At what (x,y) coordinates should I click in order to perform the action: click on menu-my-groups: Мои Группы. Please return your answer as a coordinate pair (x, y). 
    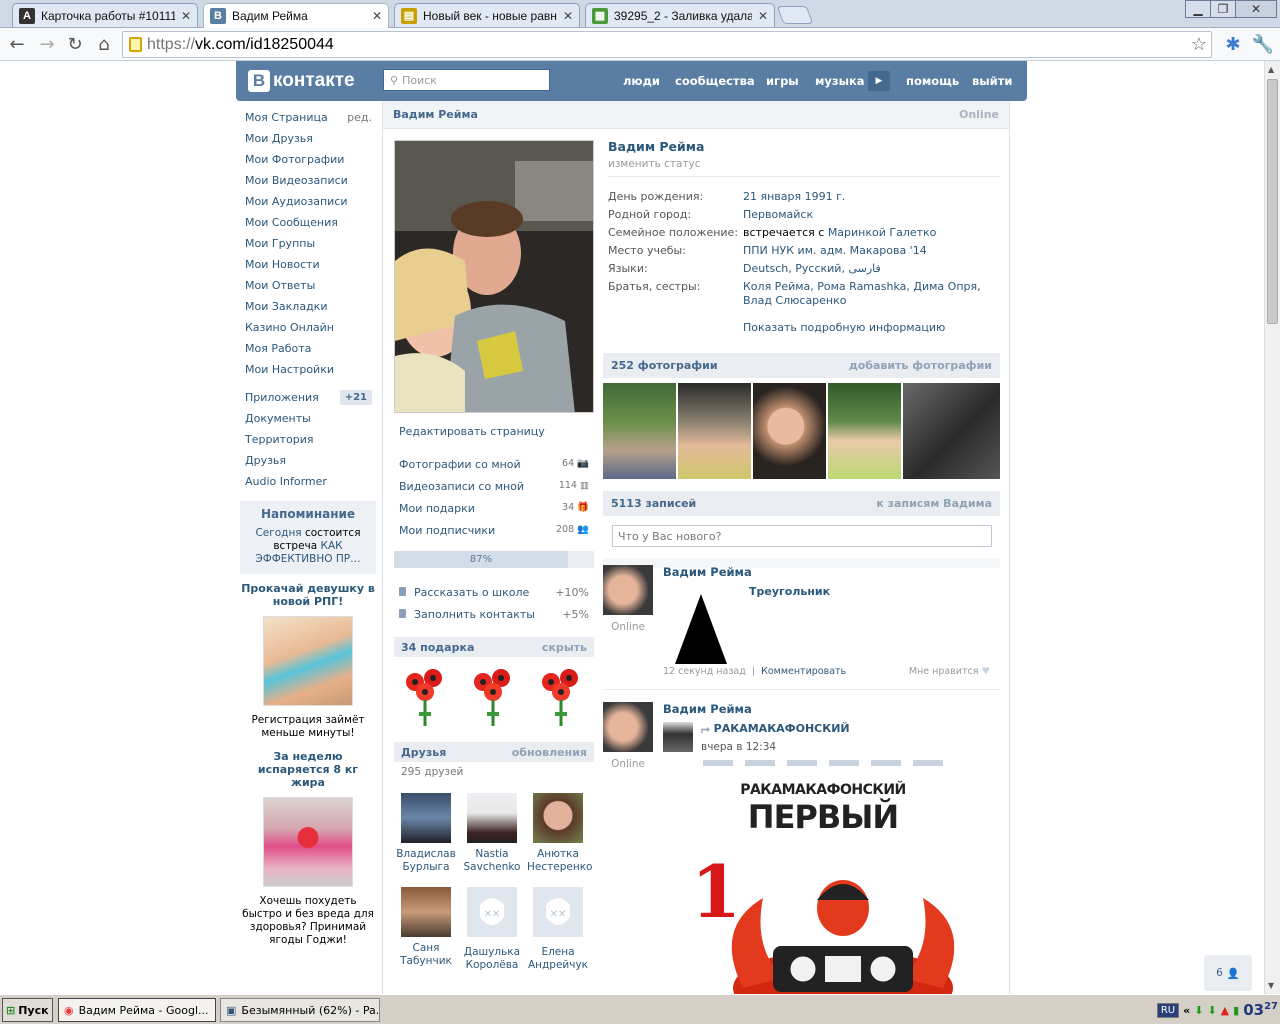
    Looking at the image, I should click on (308, 243).